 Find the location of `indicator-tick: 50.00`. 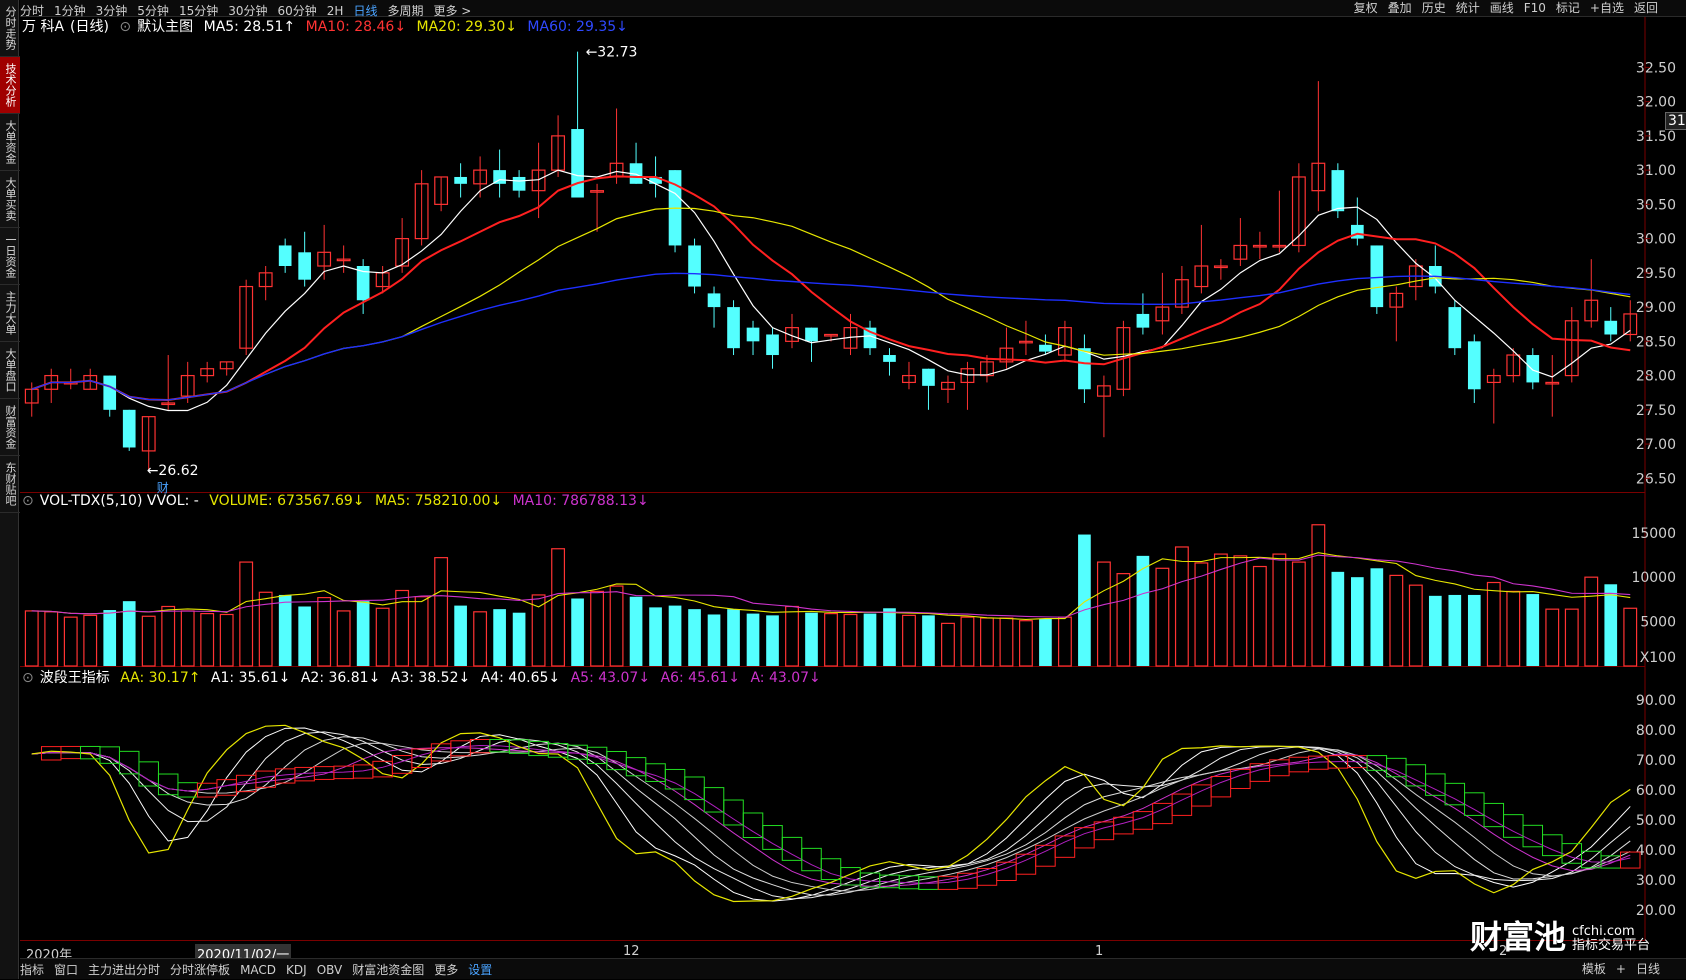

indicator-tick: 50.00 is located at coordinates (1656, 821).